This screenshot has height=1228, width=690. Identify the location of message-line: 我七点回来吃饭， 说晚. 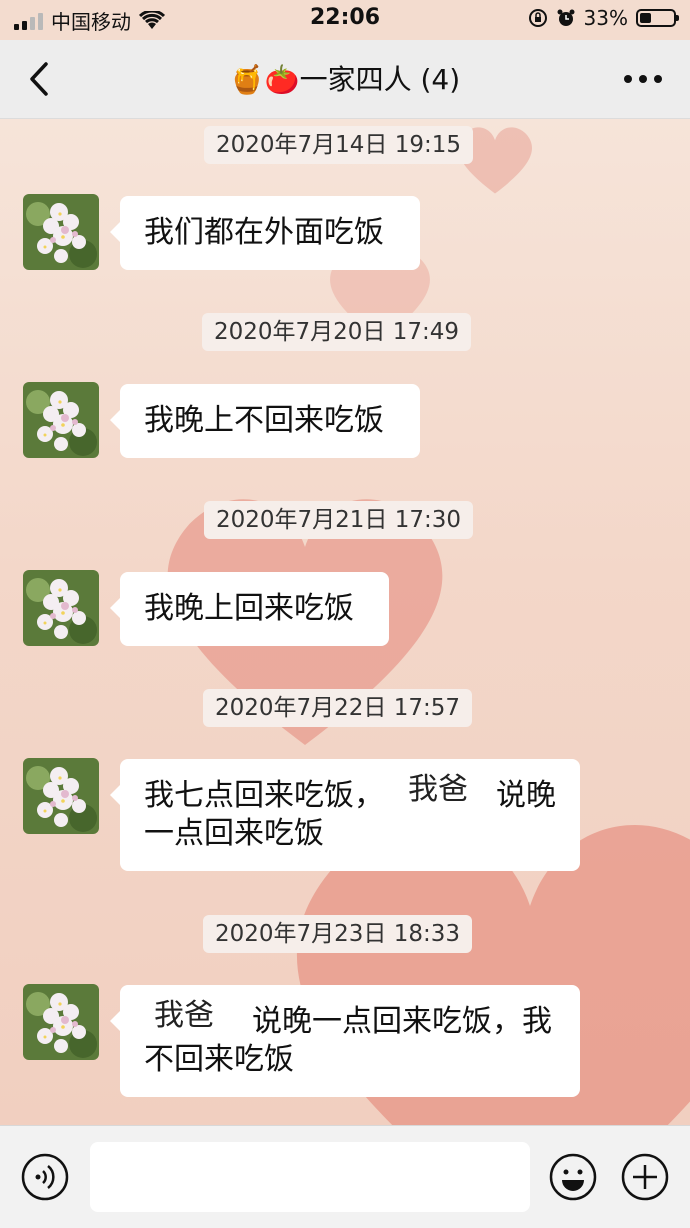
(350, 796).